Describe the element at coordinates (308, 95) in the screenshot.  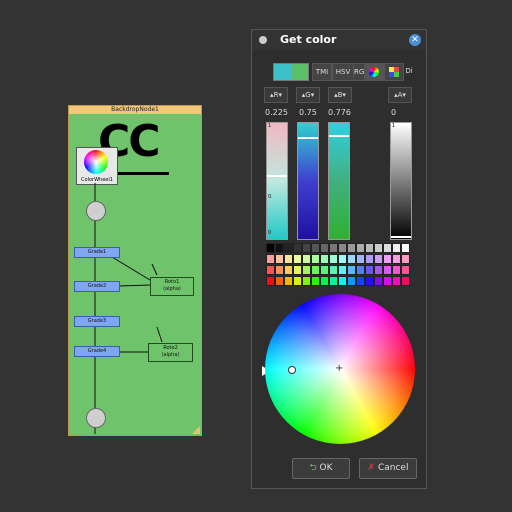
I see `channel-g-button: ▴G▾` at that location.